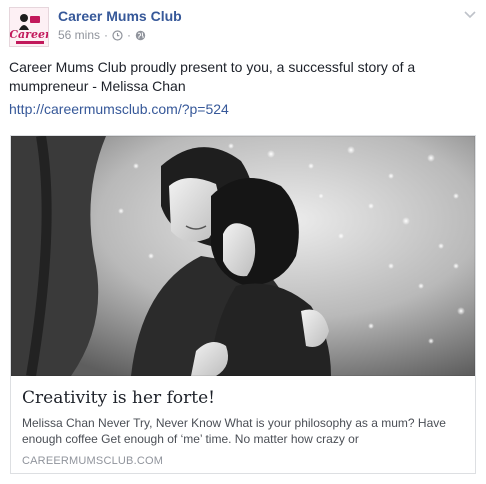  I want to click on post-timestamp: 56 mins, so click(79, 35).